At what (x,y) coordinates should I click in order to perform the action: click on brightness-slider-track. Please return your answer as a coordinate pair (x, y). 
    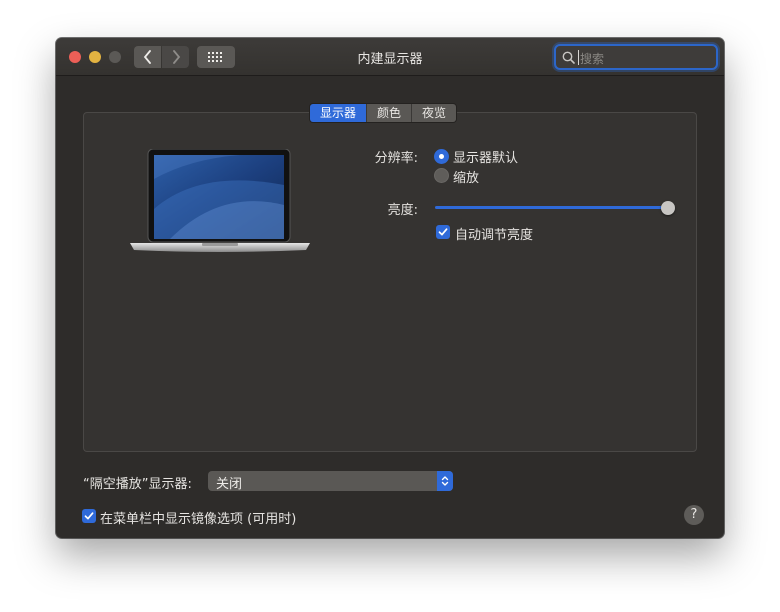
    Looking at the image, I should click on (551, 207).